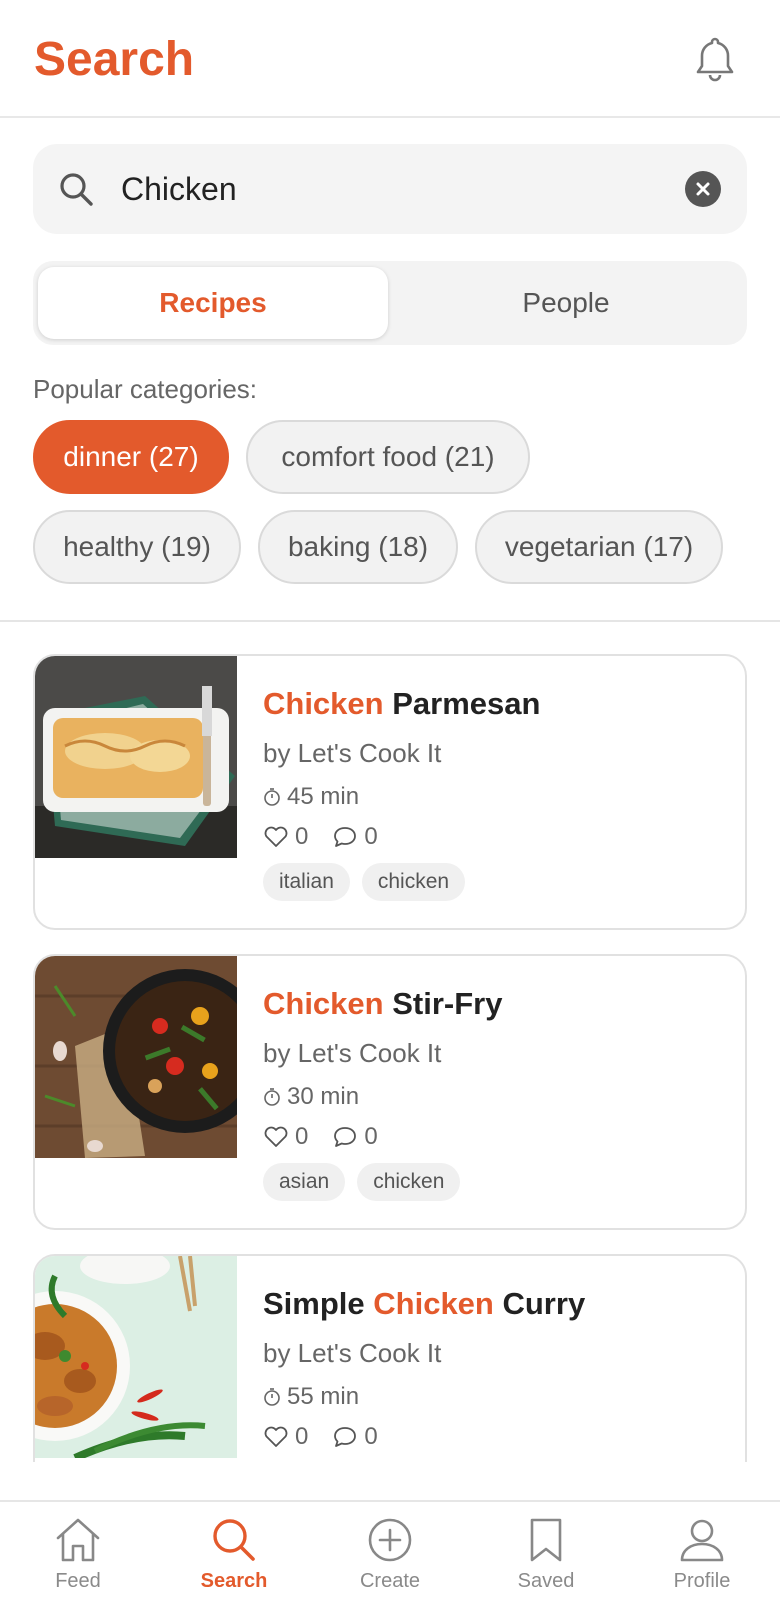  What do you see at coordinates (388, 457) in the screenshot?
I see `category-chip-comfort-food: comfort food (21)` at bounding box center [388, 457].